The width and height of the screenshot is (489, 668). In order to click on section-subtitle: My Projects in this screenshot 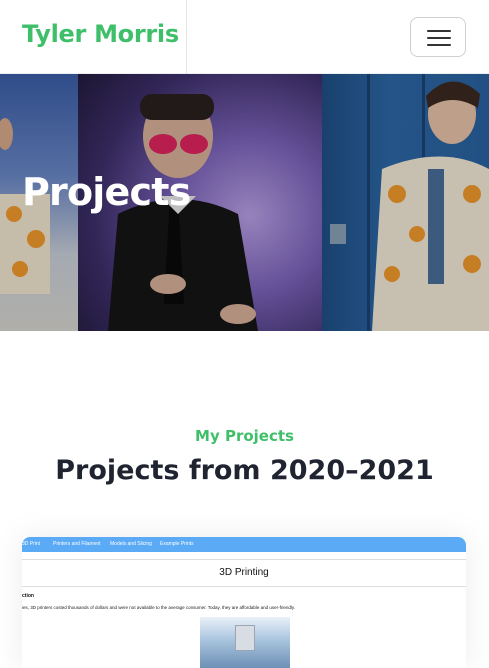, I will do `click(244, 436)`.